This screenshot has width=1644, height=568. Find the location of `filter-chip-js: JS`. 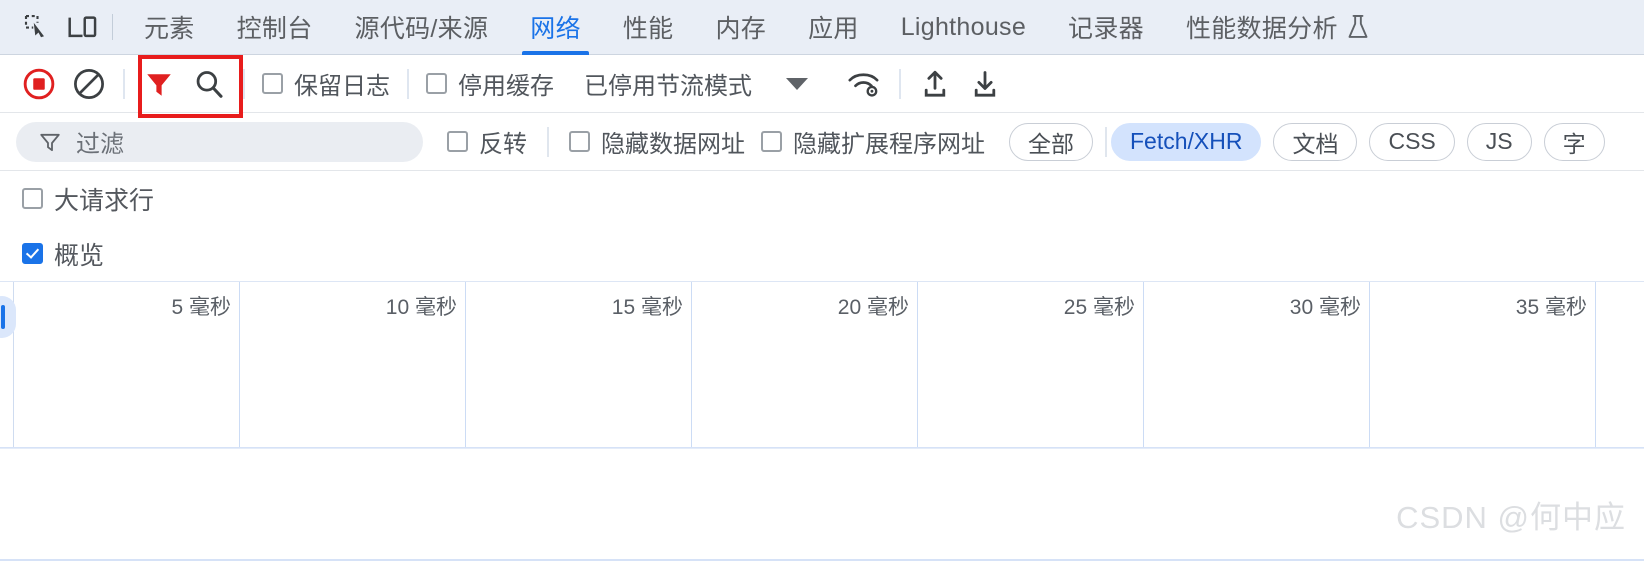

filter-chip-js: JS is located at coordinates (1499, 141).